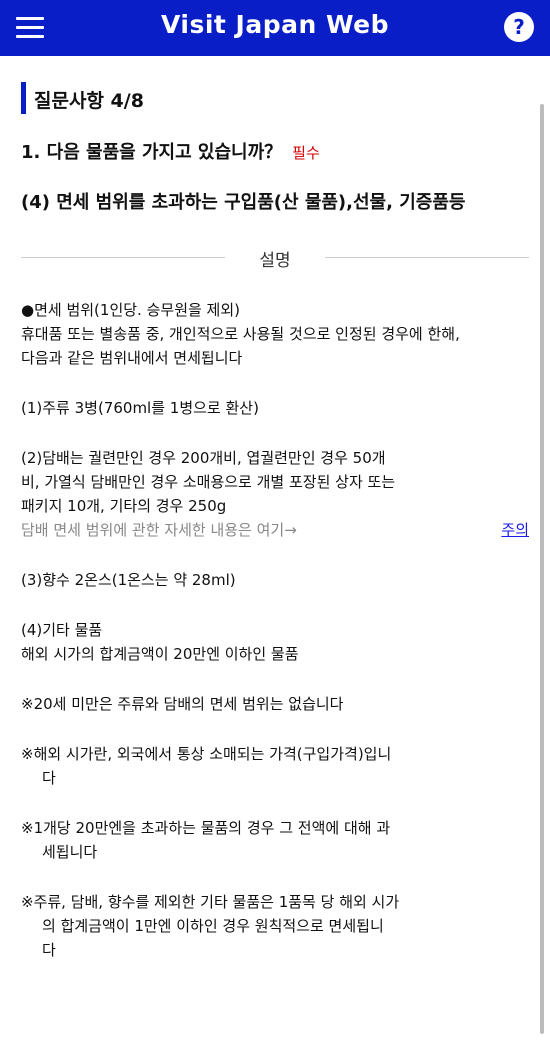  What do you see at coordinates (160, 654) in the screenshot?
I see `text-line: 해외 시가의 합계금액이 20만엔 이하인 물품` at bounding box center [160, 654].